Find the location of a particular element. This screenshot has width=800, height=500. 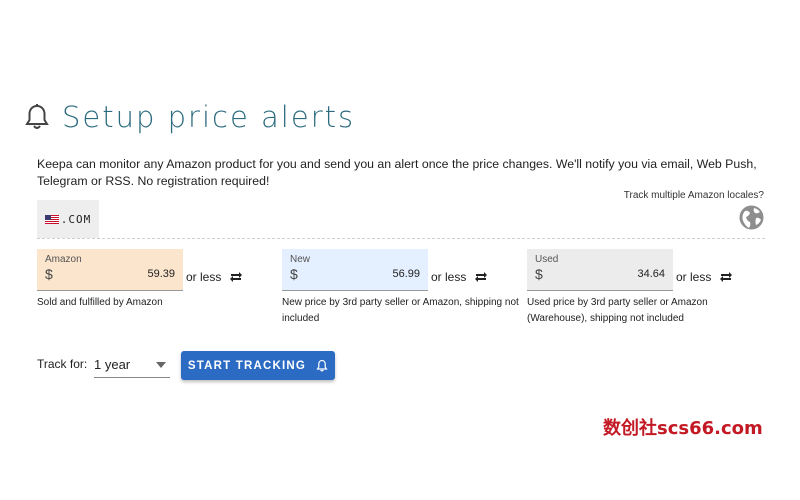

section-divider is located at coordinates (401, 238).